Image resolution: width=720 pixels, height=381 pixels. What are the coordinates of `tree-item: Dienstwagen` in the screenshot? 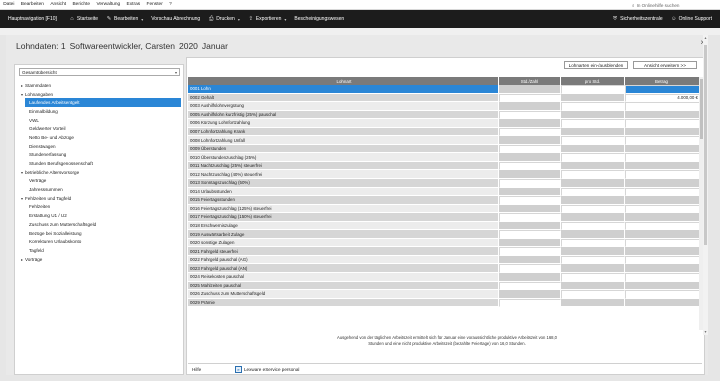 It's located at (100, 146).